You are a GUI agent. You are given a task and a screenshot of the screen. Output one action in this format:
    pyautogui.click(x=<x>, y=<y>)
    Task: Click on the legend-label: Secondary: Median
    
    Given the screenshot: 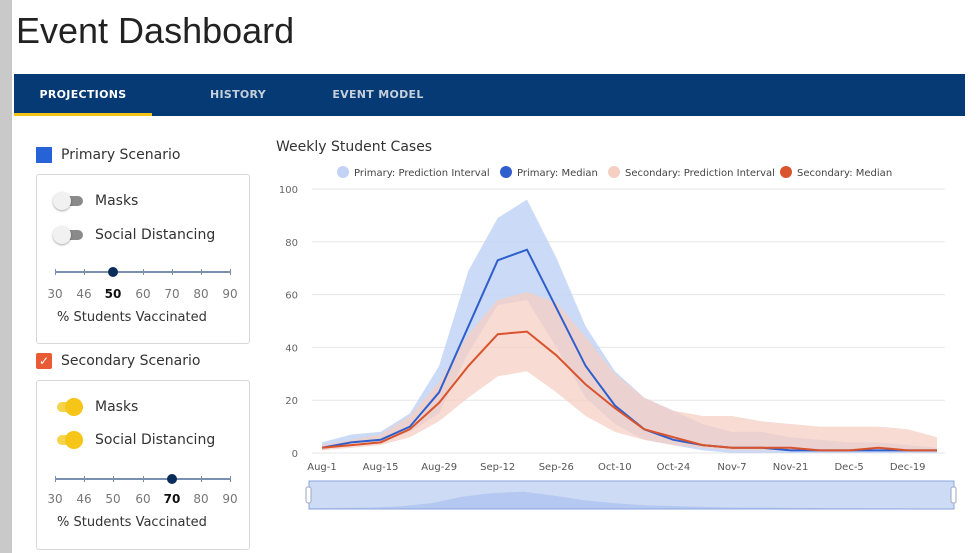 What is the action you would take?
    pyautogui.click(x=844, y=173)
    